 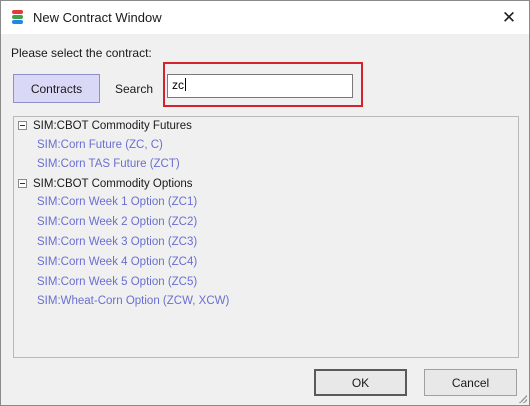 I want to click on window-title: New Contract Window, so click(x=97, y=17).